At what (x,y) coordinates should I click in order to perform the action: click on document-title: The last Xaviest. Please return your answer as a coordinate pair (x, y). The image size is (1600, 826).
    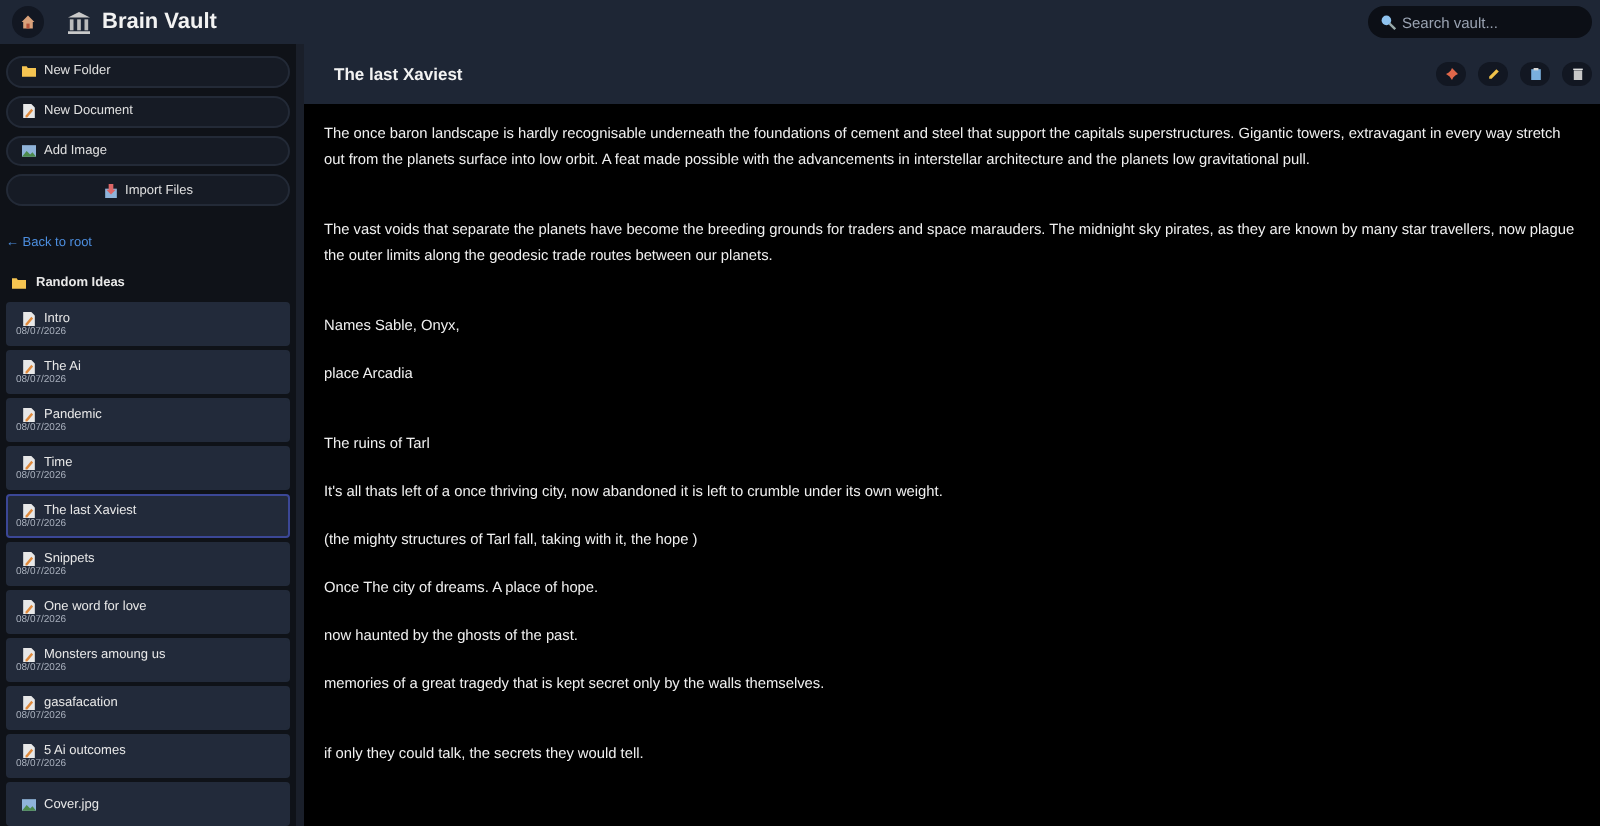
    Looking at the image, I should click on (398, 74).